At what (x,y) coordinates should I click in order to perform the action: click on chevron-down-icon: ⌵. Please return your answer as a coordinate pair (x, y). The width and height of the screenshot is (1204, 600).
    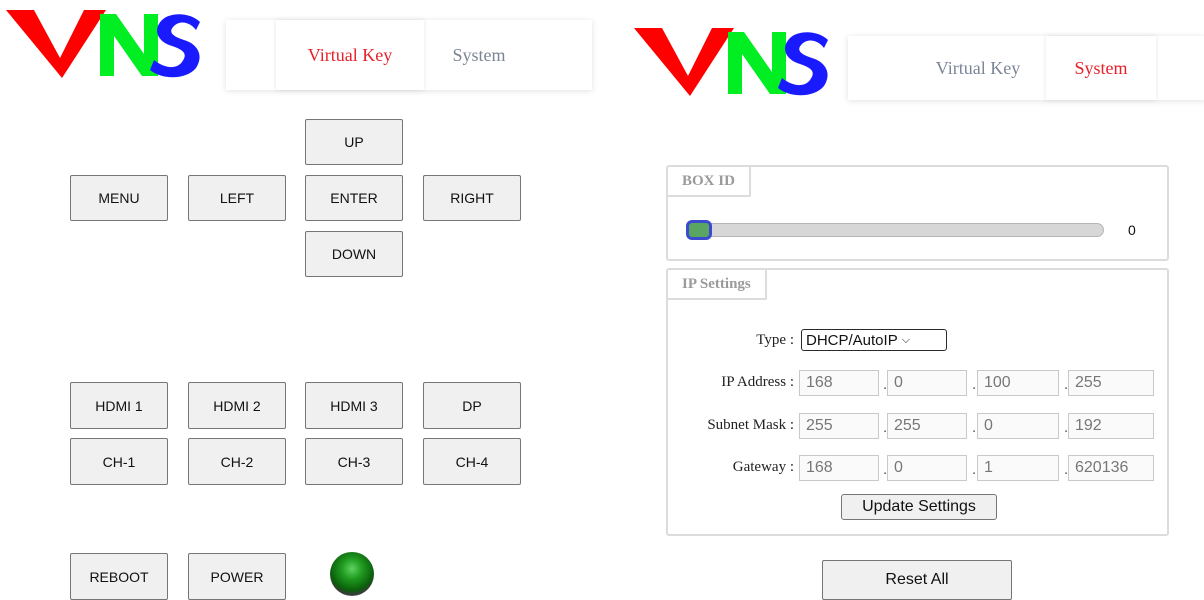
    Looking at the image, I should click on (906, 339).